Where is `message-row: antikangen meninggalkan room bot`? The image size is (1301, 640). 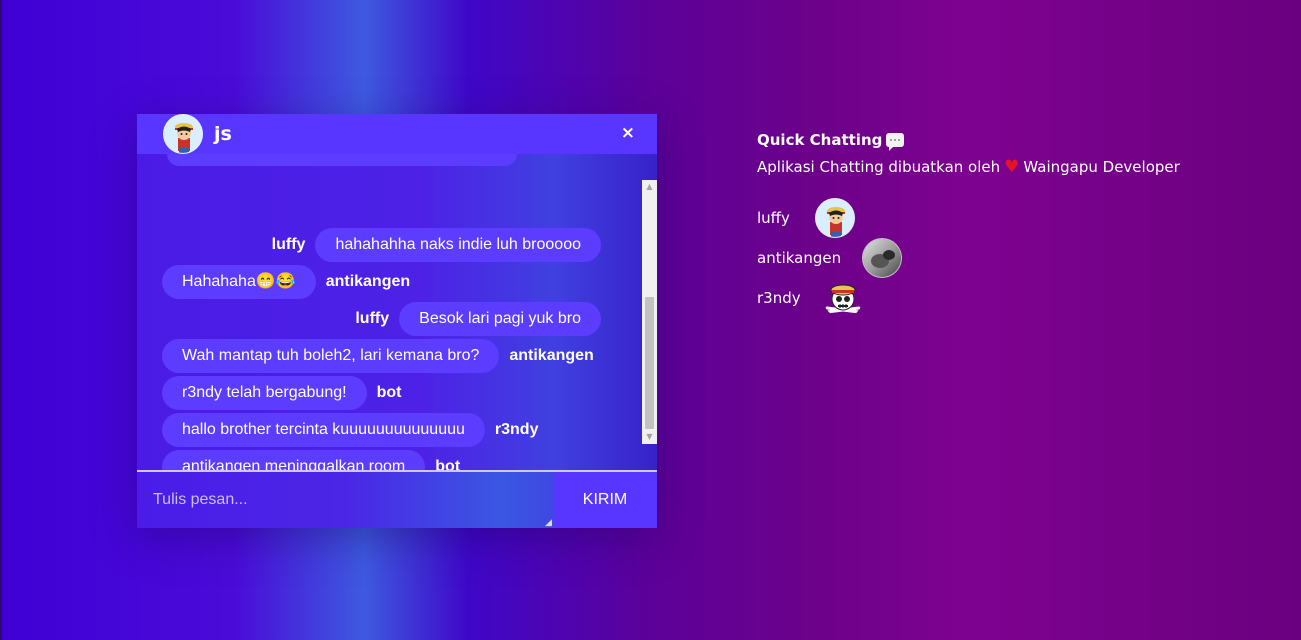 message-row: antikangen meninggalkan room bot is located at coordinates (311, 460).